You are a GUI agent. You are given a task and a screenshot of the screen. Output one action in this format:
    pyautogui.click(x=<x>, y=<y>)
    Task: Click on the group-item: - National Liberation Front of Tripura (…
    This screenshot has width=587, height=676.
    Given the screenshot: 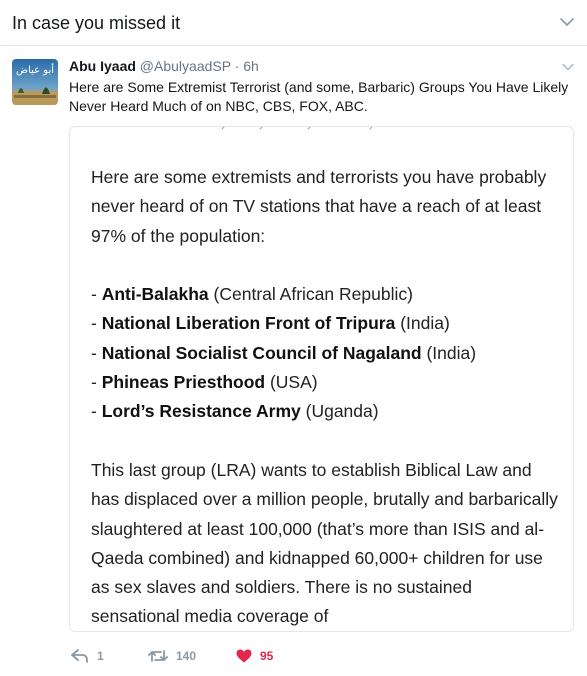 What is the action you would take?
    pyautogui.click(x=270, y=323)
    